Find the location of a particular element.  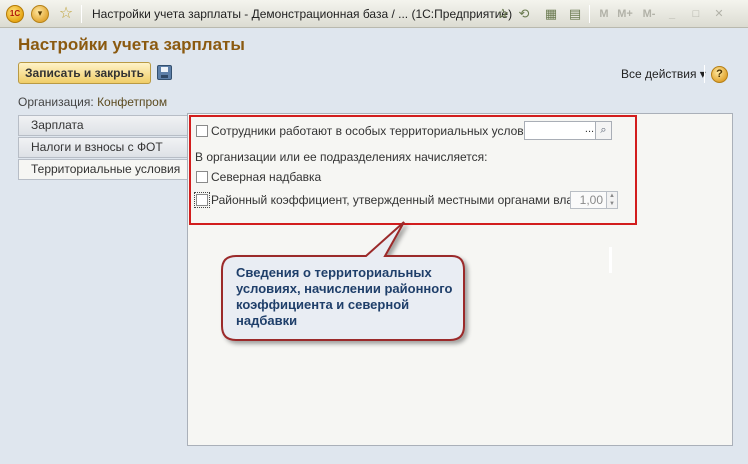

save-and-close-button: Записать и закрыть is located at coordinates (84, 73).